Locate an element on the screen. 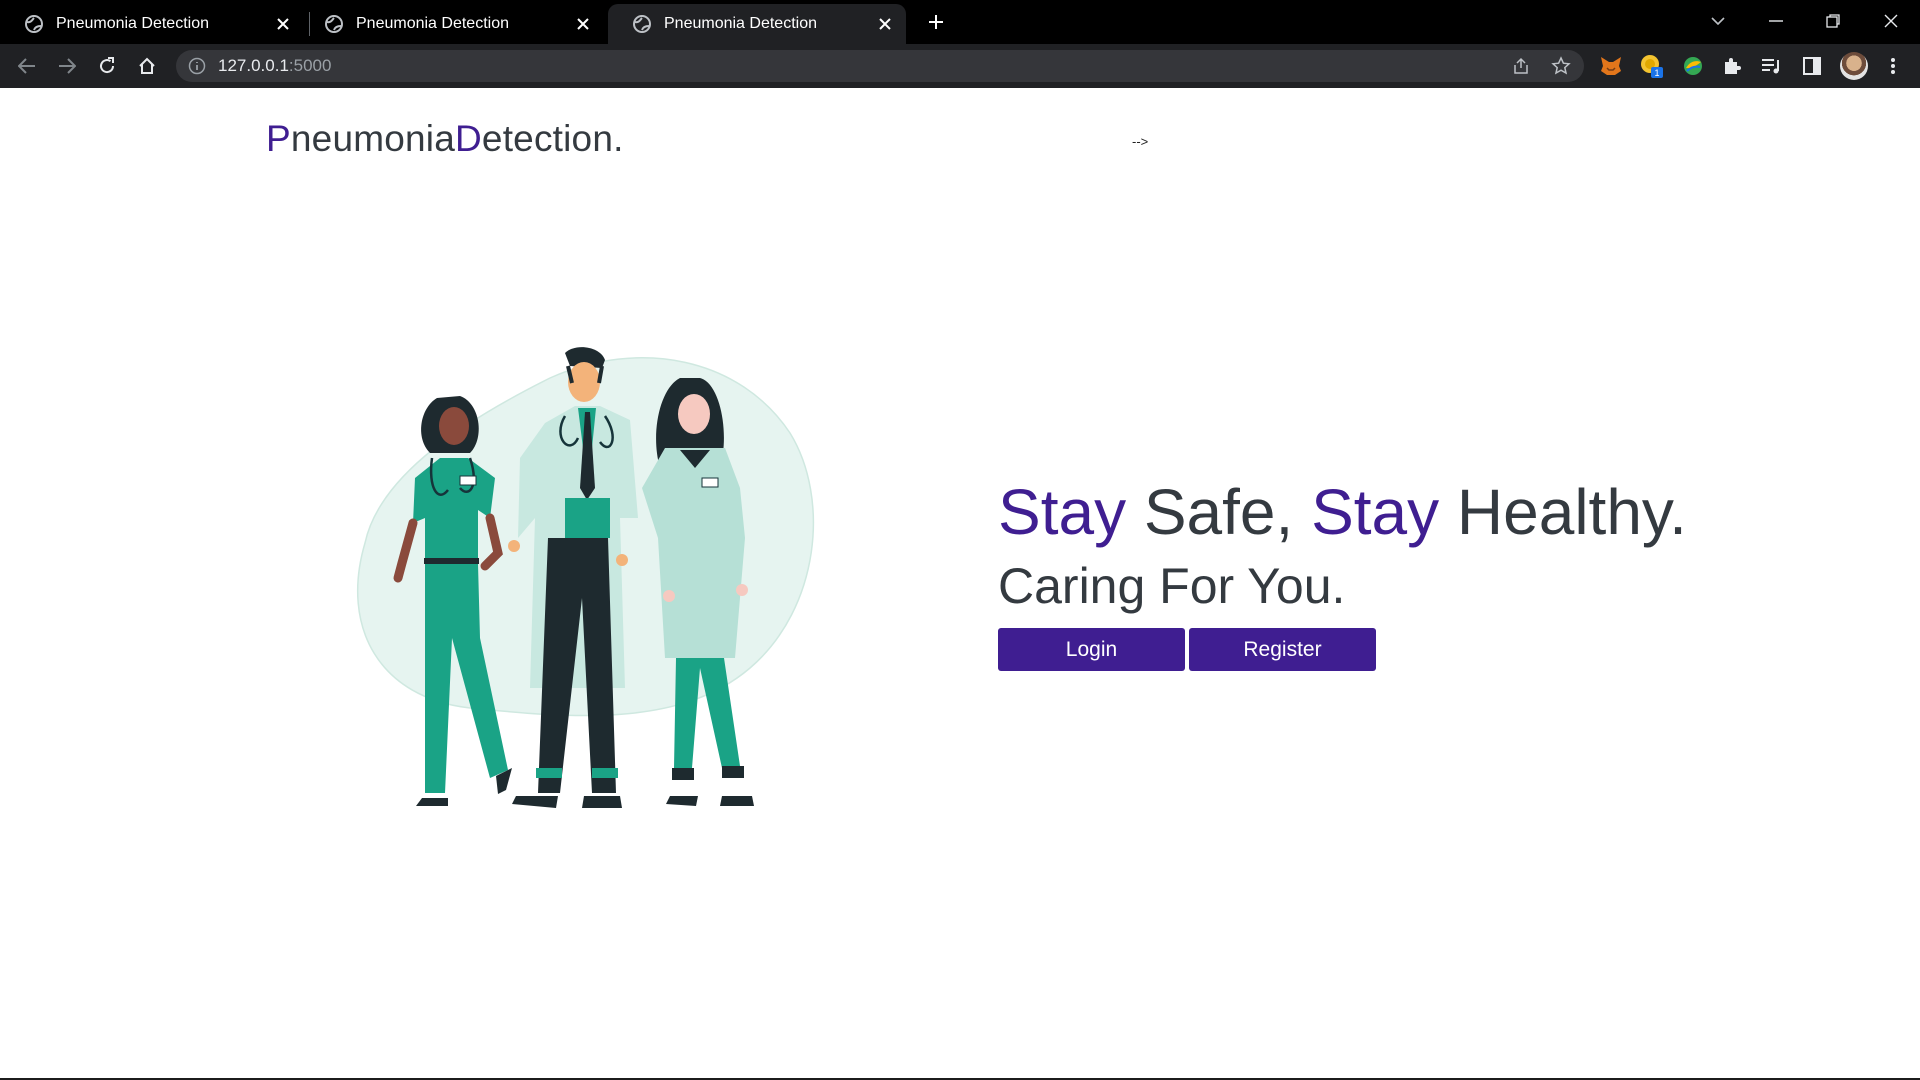 The width and height of the screenshot is (1920, 1080). browser-tab-active: Pneumonia Detection is located at coordinates (757, 24).